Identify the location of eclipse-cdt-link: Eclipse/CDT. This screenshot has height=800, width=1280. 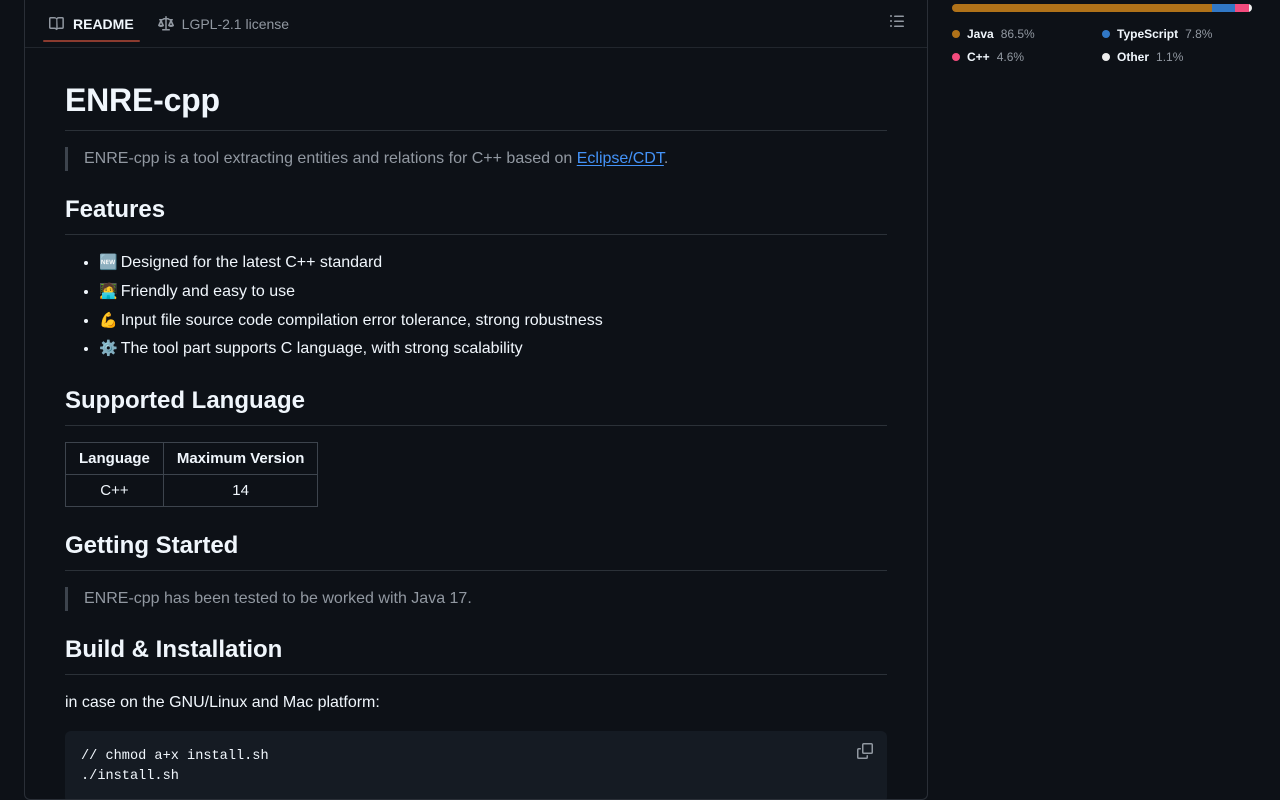
(620, 158).